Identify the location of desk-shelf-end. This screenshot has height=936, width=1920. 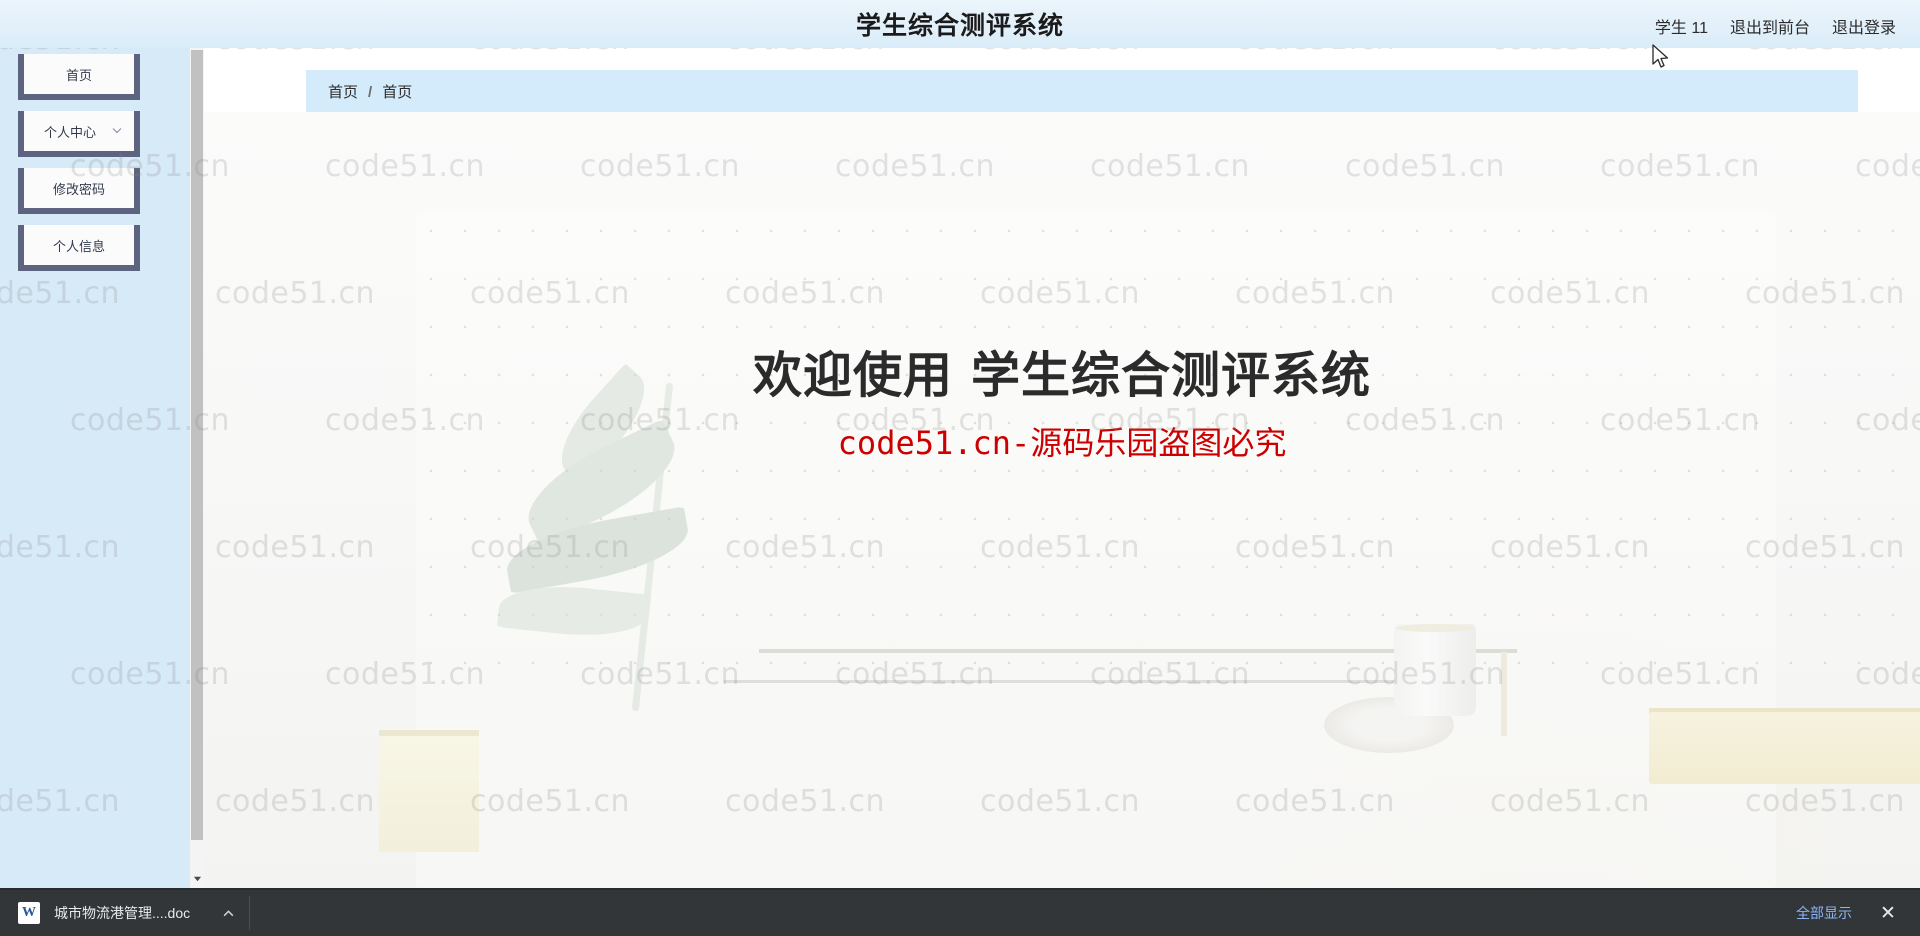
(1504, 694).